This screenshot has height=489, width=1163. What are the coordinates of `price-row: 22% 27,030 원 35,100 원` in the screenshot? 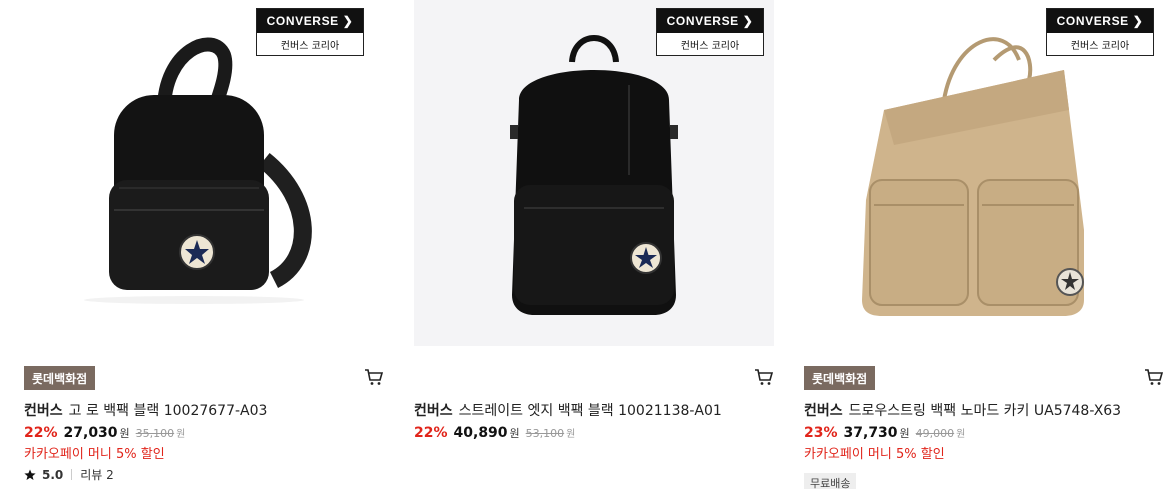 It's located at (104, 433).